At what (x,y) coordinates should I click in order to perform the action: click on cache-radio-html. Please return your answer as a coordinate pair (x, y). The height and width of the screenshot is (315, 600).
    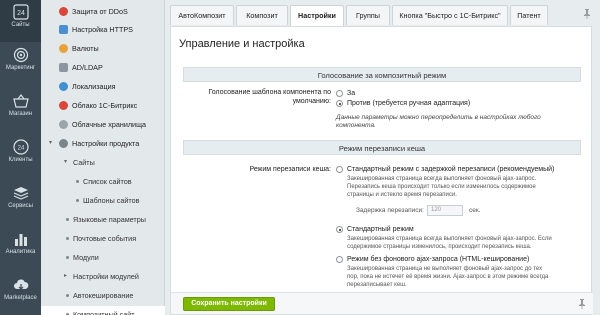
    Looking at the image, I should click on (339, 259).